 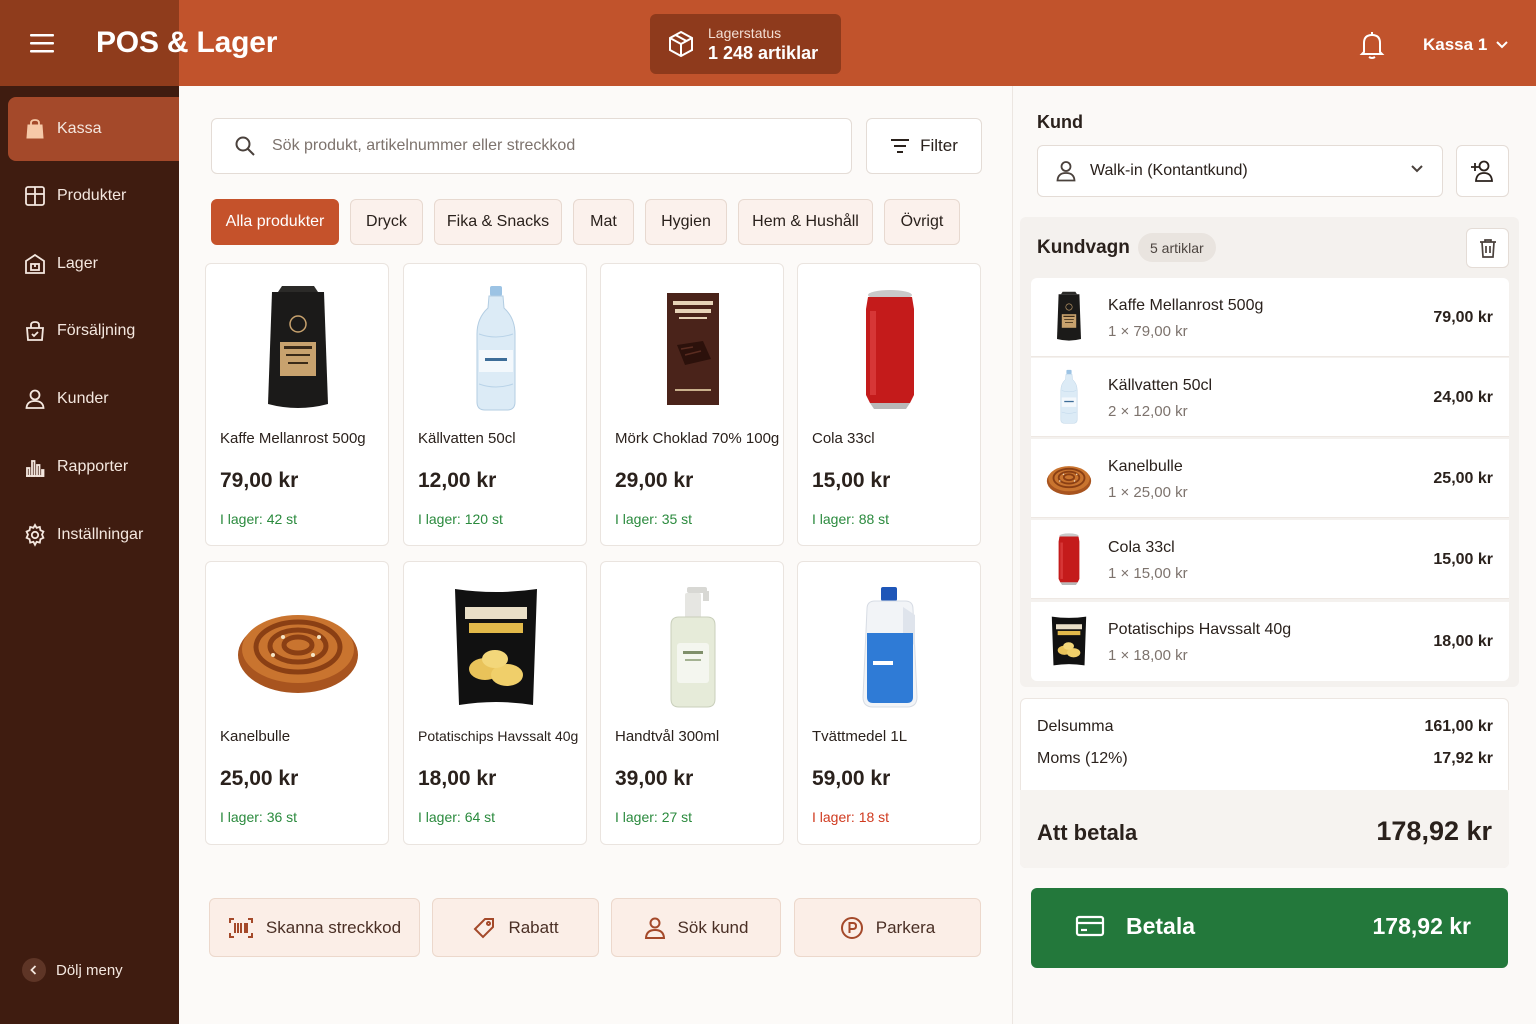 I want to click on cart-item-image-chips, so click(x=1069, y=641).